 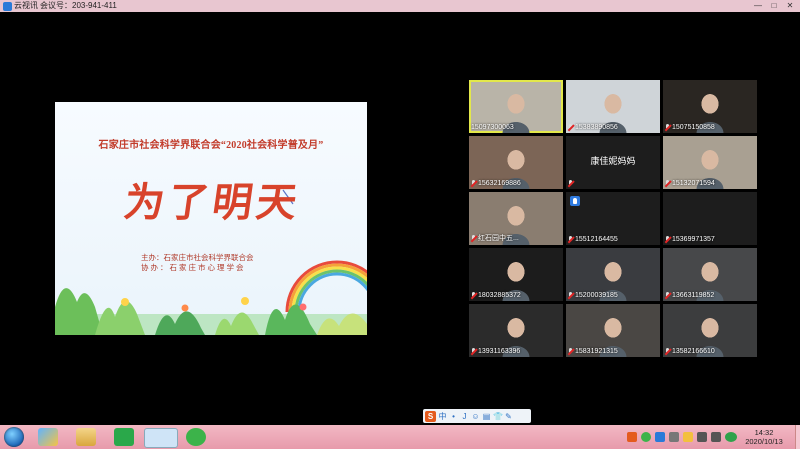 I want to click on participant-label: 15200039185, so click(x=593, y=295).